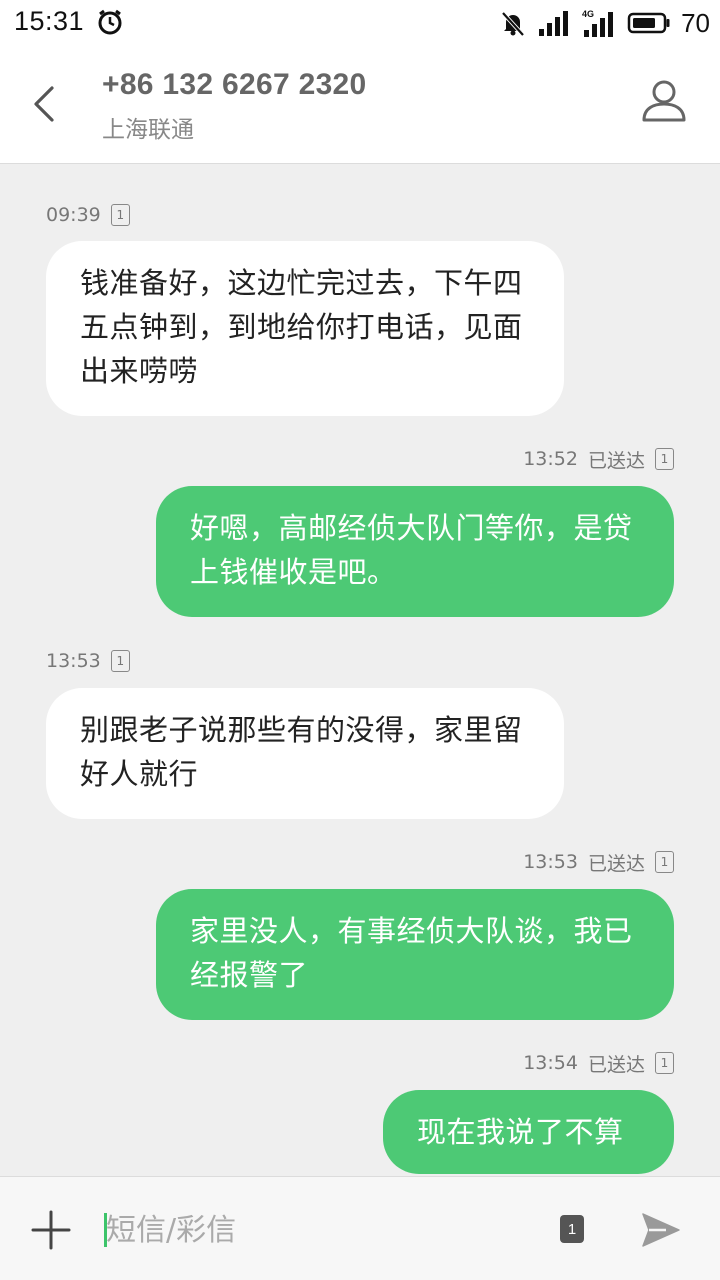 Image resolution: width=720 pixels, height=1280 pixels. I want to click on message-composer: 1, so click(360, 1228).